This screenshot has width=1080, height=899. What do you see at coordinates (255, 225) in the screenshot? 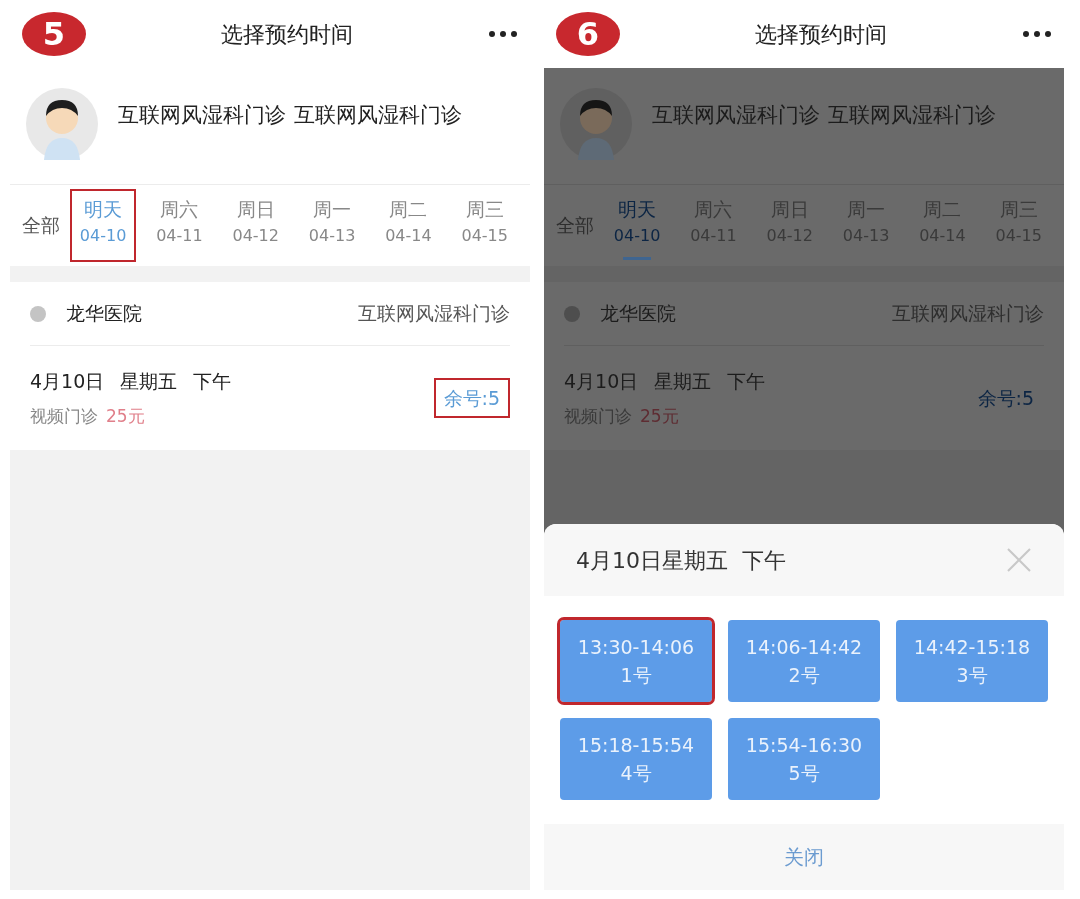
I see `date-tab: 周日 04-12` at bounding box center [255, 225].